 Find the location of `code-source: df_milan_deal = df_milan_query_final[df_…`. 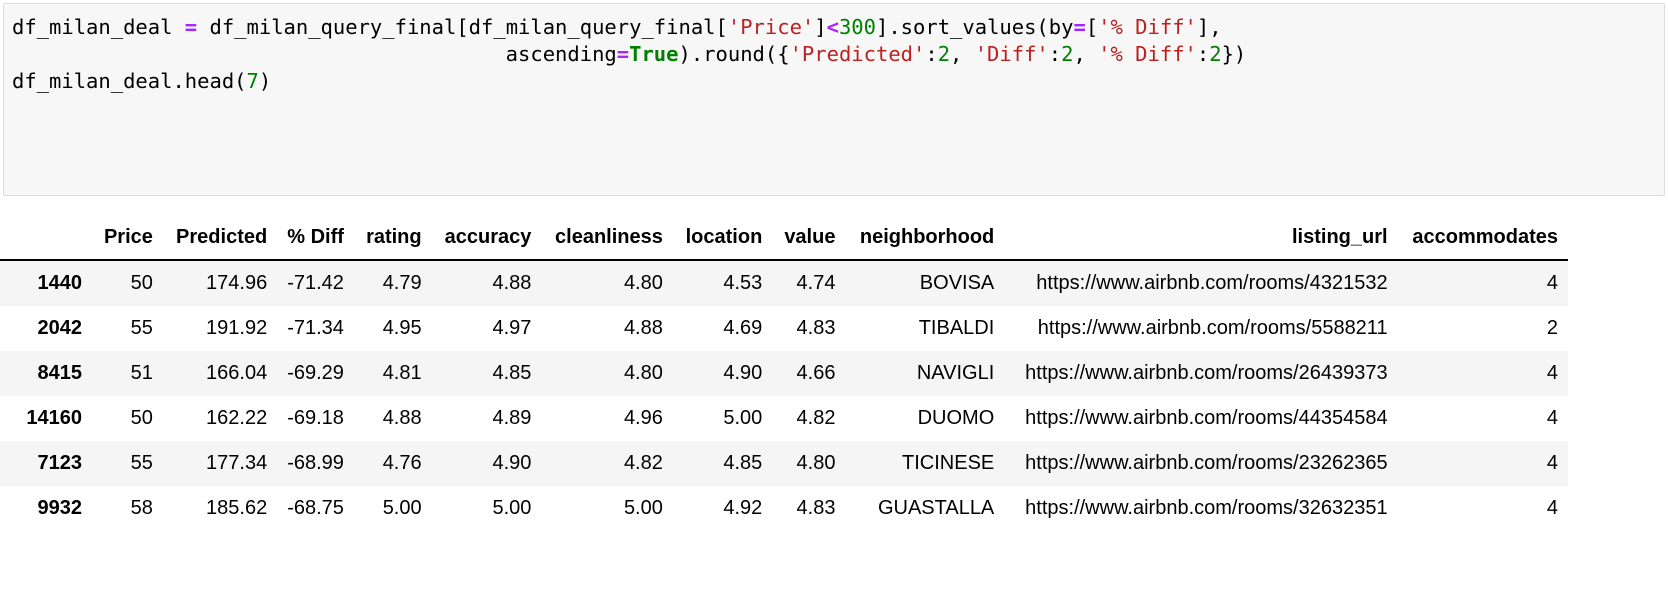

code-source: df_milan_deal = df_milan_query_final[df_… is located at coordinates (834, 54).